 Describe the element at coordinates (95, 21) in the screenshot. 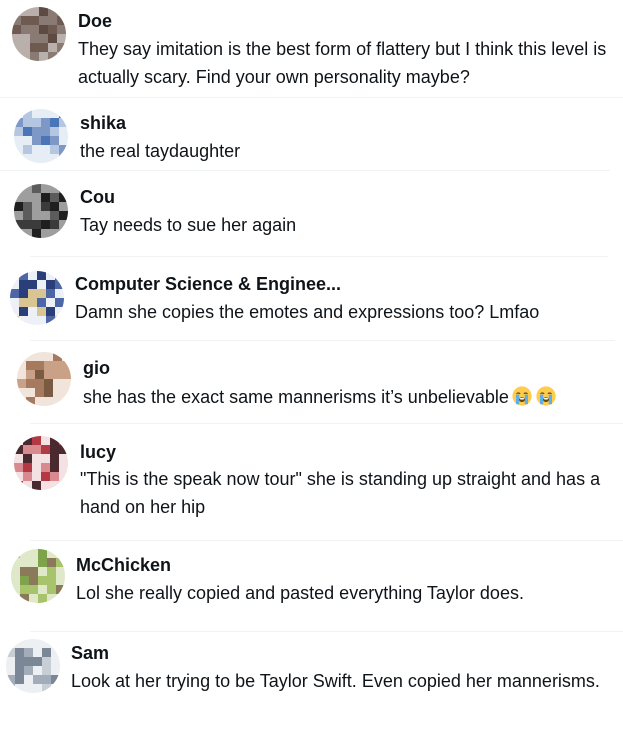

I see `author-name: Doe` at that location.